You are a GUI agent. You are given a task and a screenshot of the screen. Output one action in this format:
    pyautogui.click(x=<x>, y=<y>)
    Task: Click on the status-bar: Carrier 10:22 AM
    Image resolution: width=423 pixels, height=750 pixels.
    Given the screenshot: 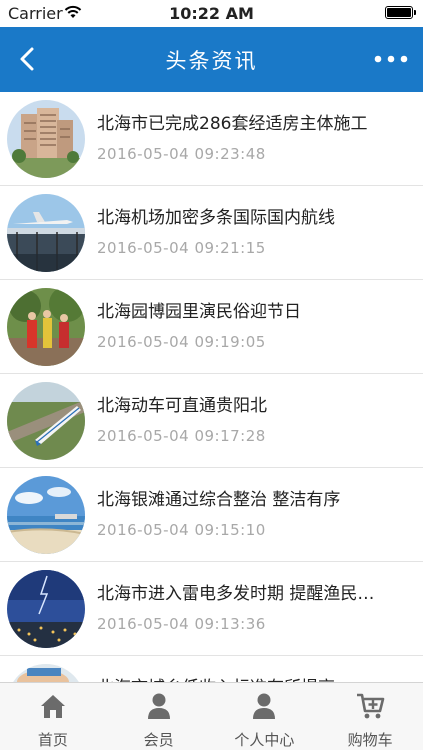 What is the action you would take?
    pyautogui.click(x=211, y=13)
    